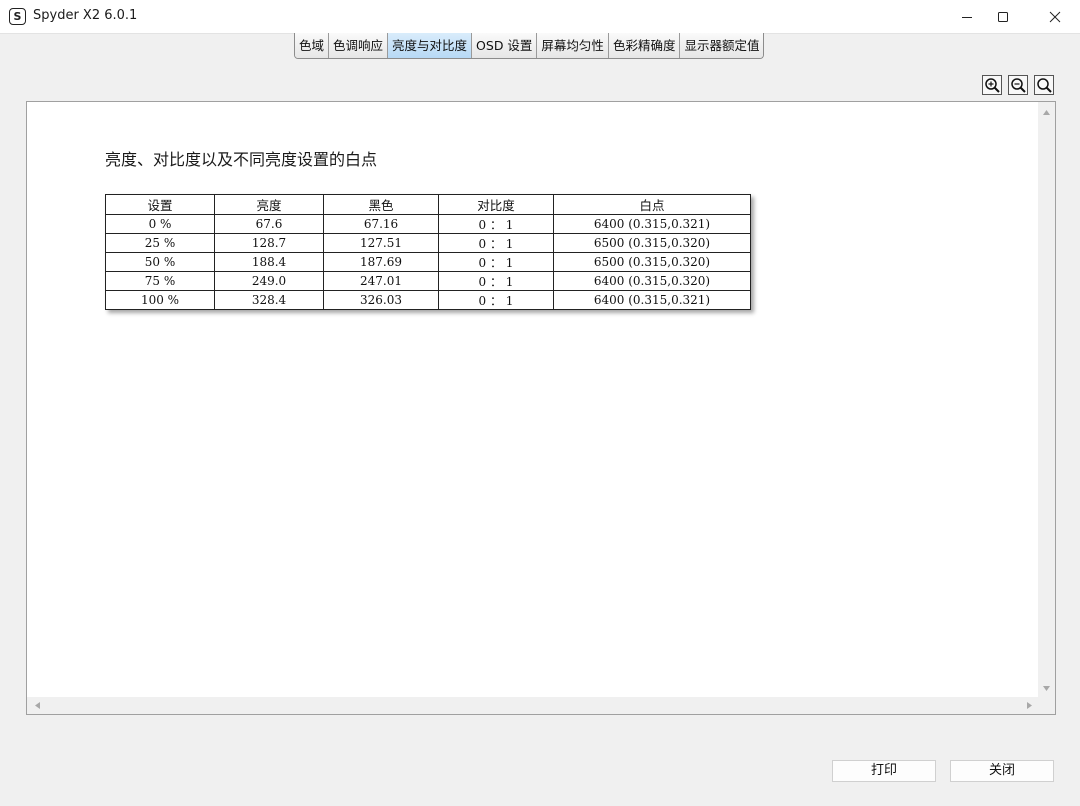  Describe the element at coordinates (160, 204) in the screenshot. I see `column-header: 设置` at that location.